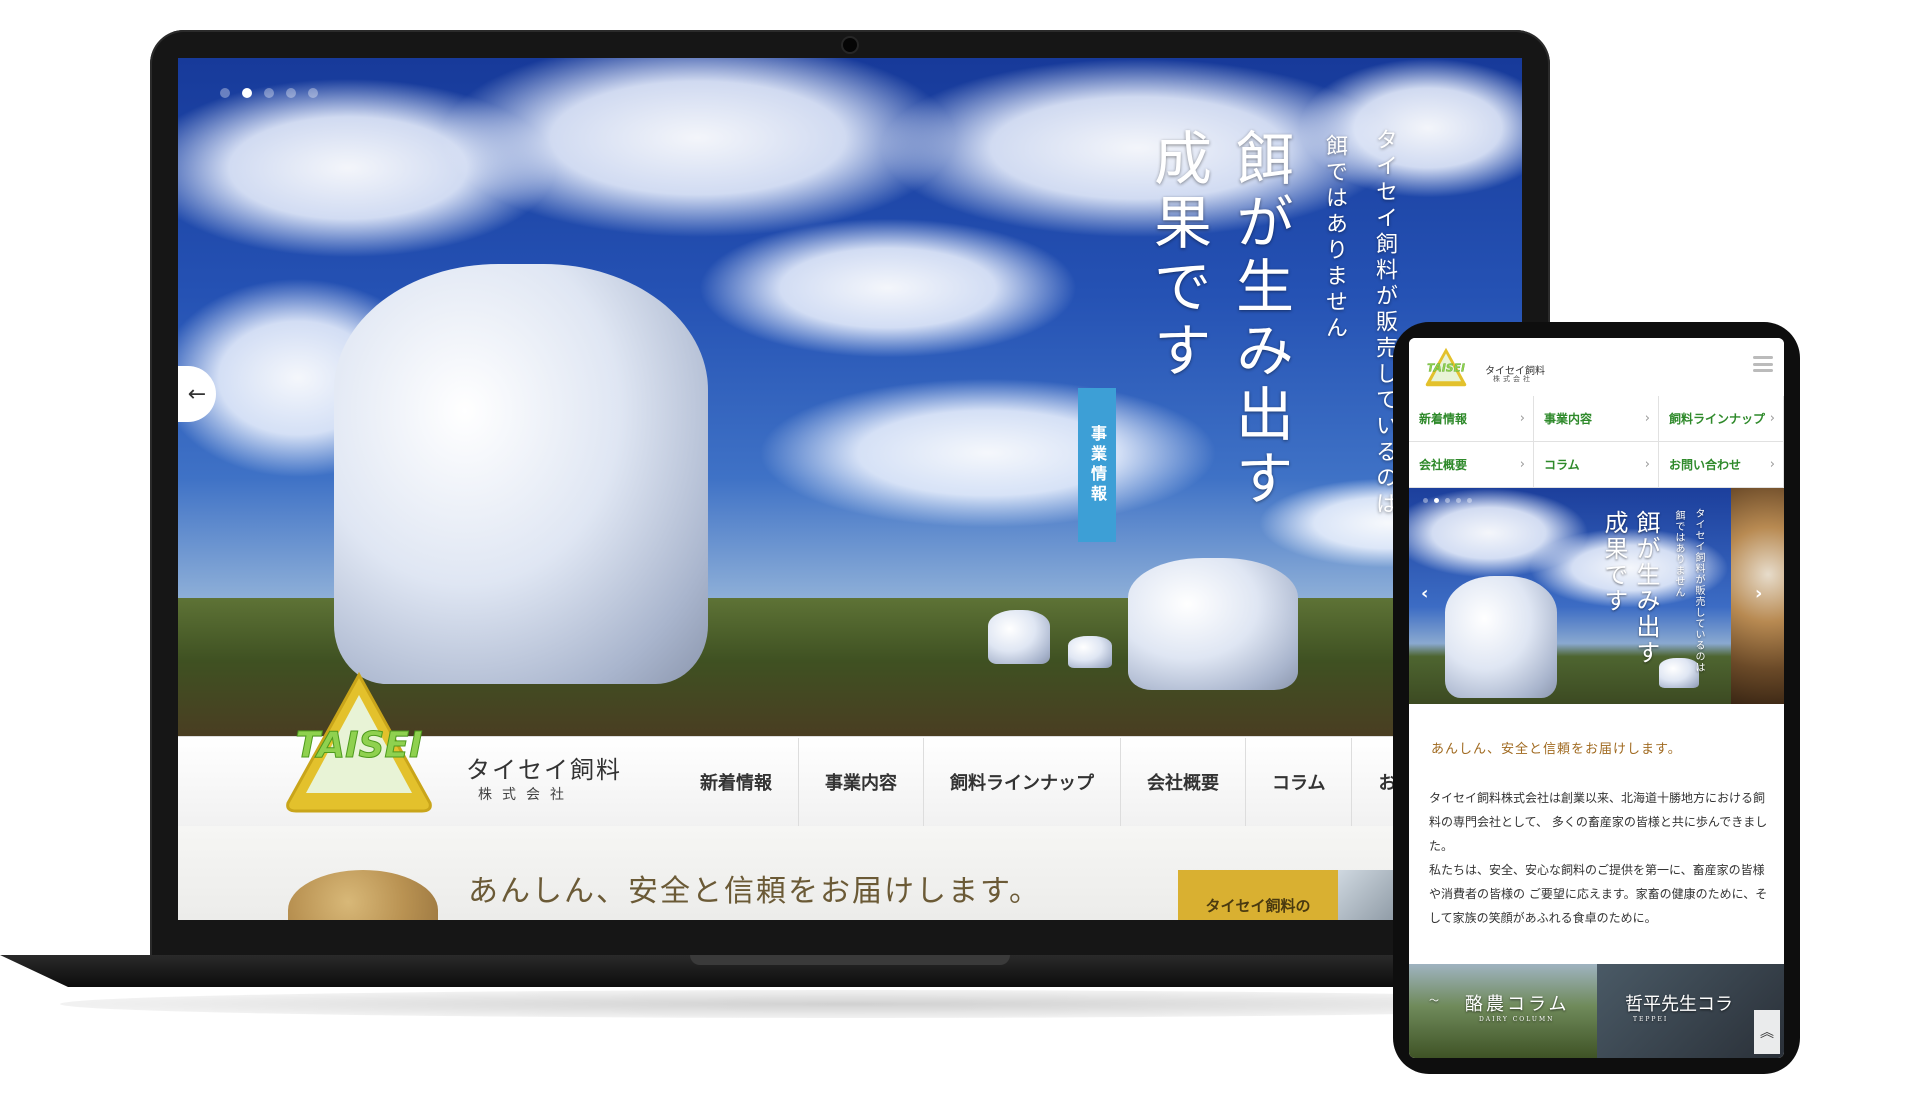 The height and width of the screenshot is (1100, 1920). I want to click on dairy-column-banner: 〜 酪農コラム DAIRY COLUMN, so click(1503, 1011).